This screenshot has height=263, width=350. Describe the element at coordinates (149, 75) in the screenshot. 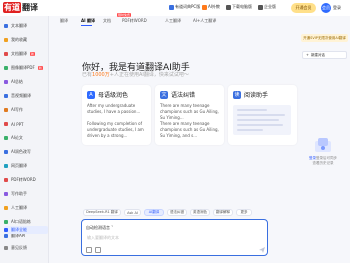

I see `subtitle-suffix: +人正在使用AI翻译，快来试试吧～` at that location.